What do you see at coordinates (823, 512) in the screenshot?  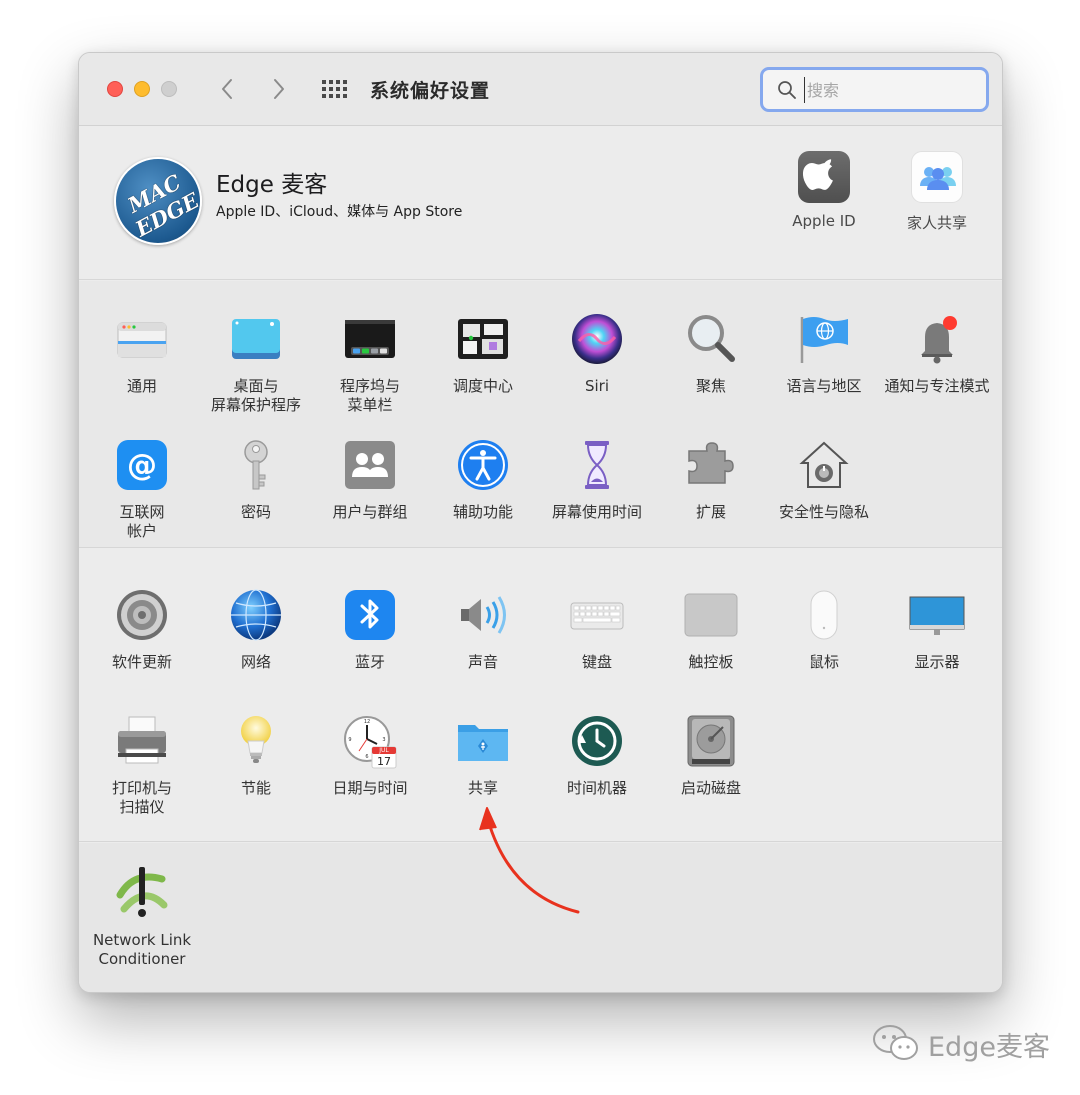 I see `pref-security-privacy-label: 安全性与隐私` at bounding box center [823, 512].